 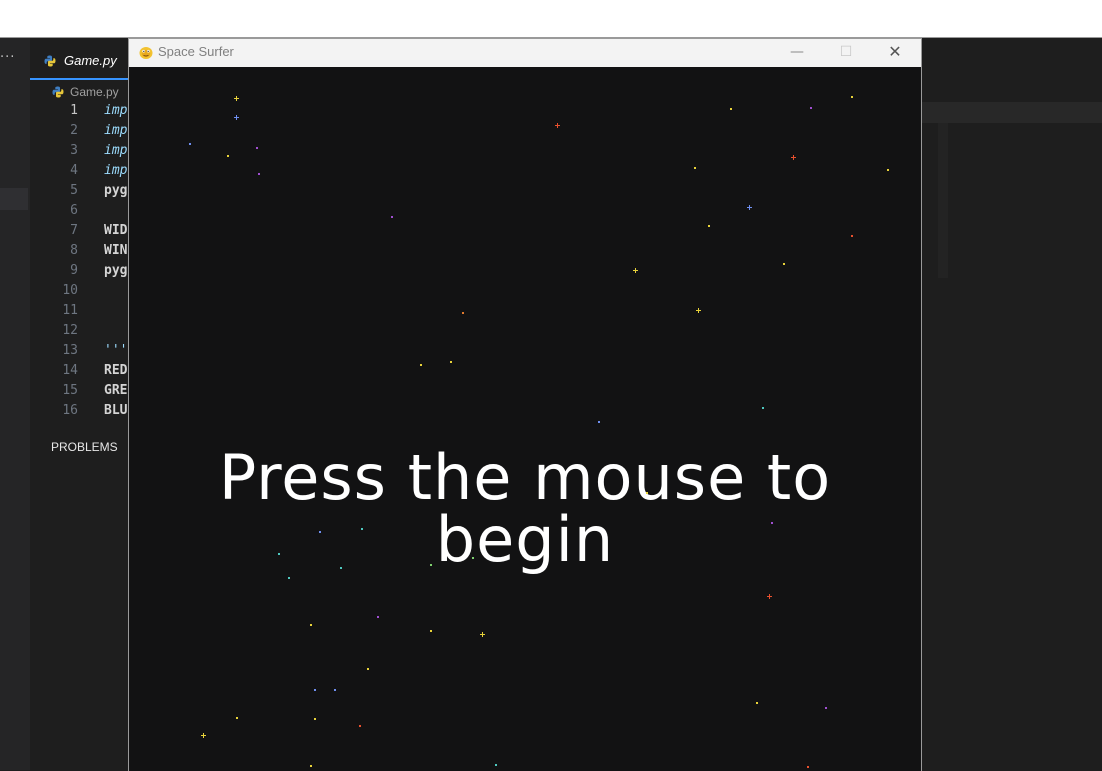 I want to click on code-line: 11, so click(x=65, y=313).